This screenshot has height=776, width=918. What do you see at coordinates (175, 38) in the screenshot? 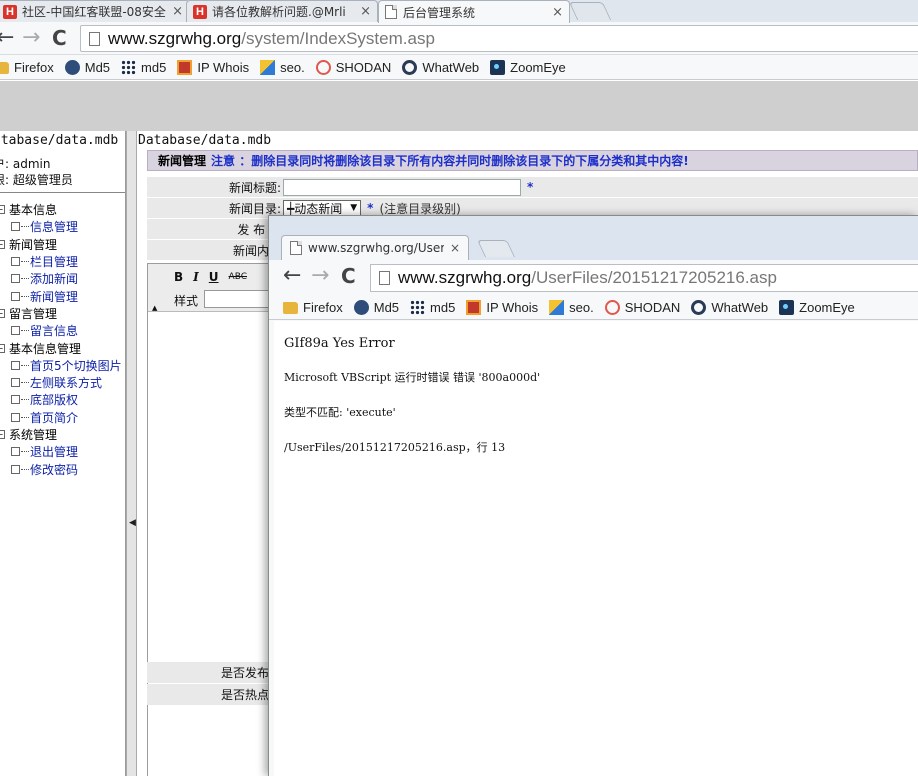
I see `url-host: www.szgrwhg.org` at bounding box center [175, 38].